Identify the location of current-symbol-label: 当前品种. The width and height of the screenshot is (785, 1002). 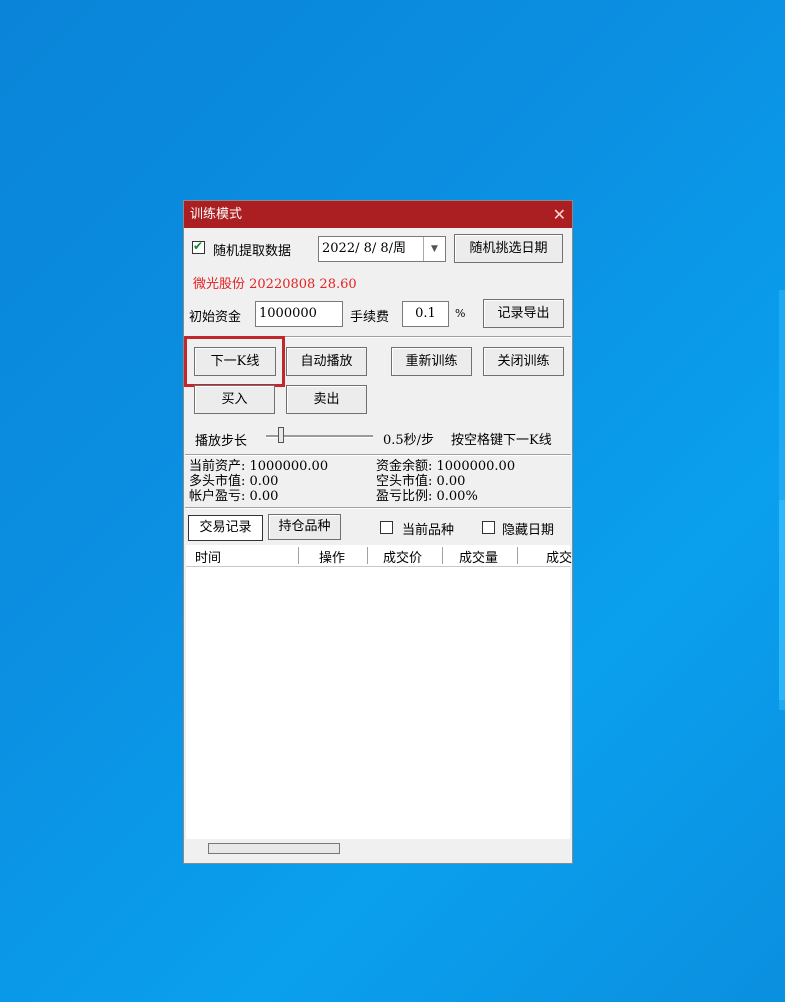
(428, 530).